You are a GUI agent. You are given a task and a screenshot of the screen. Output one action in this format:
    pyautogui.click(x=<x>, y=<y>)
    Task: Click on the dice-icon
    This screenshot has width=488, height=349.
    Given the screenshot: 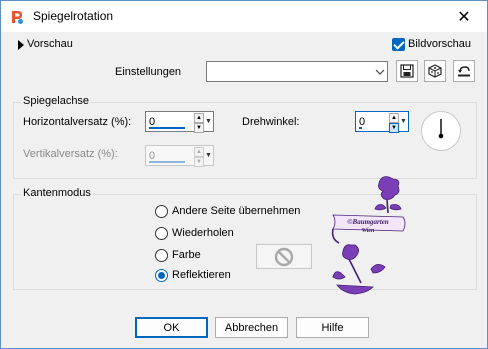 What is the action you would take?
    pyautogui.click(x=435, y=71)
    